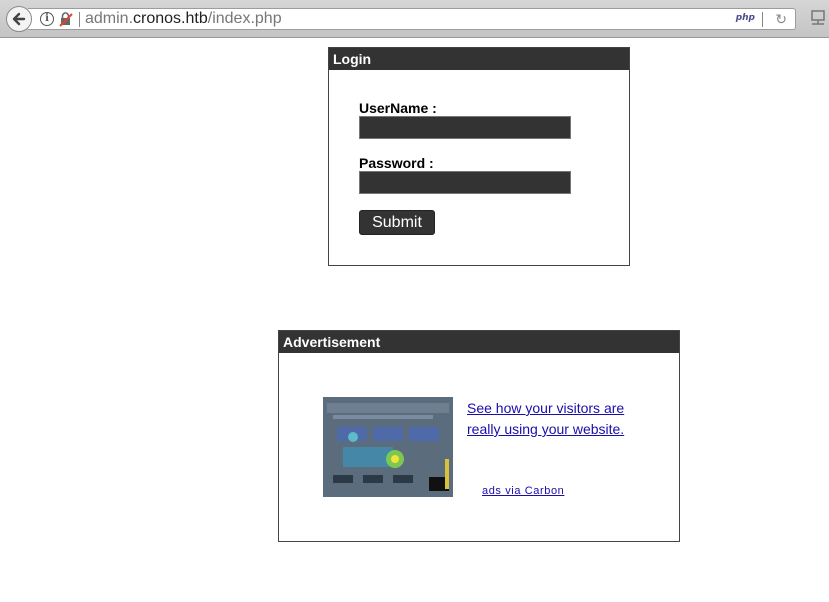 The image size is (829, 602). I want to click on address-bar: i admin.cronos.htb/index.php php ↻, so click(412, 19).